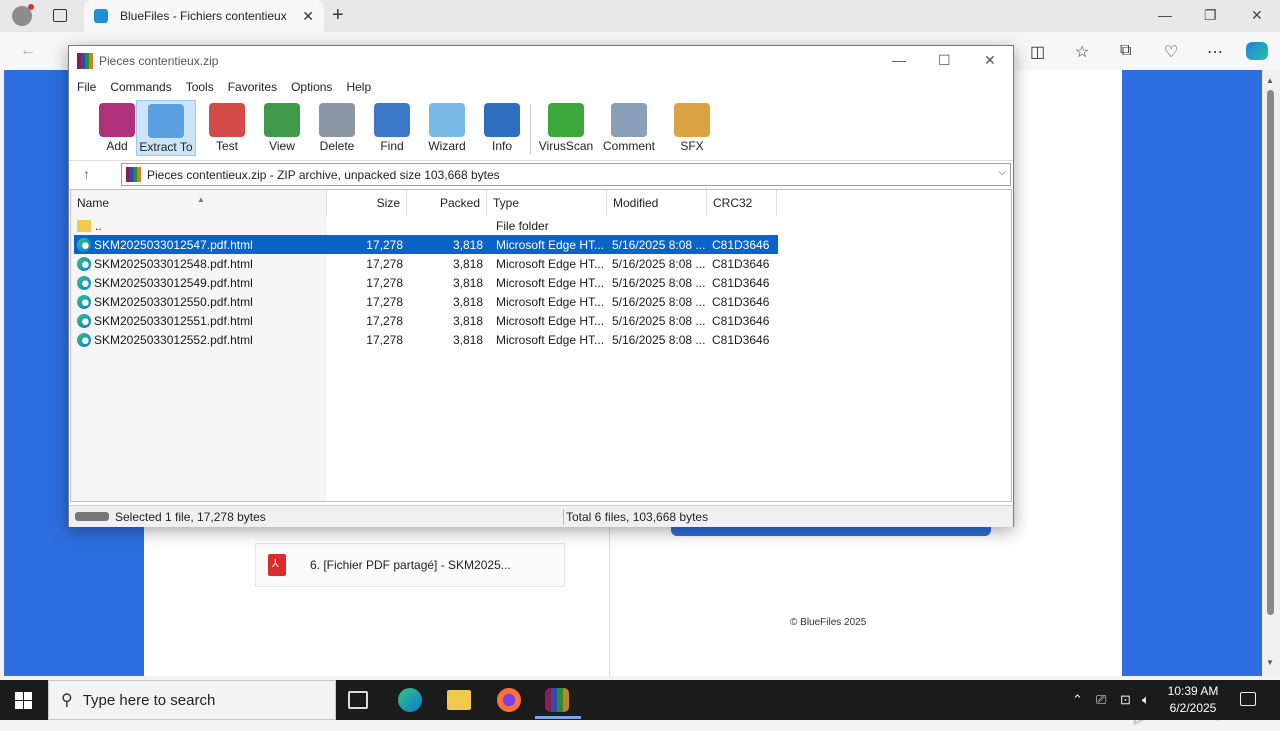 This screenshot has height=731, width=1280. I want to click on notifications-icon, so click(1248, 699).